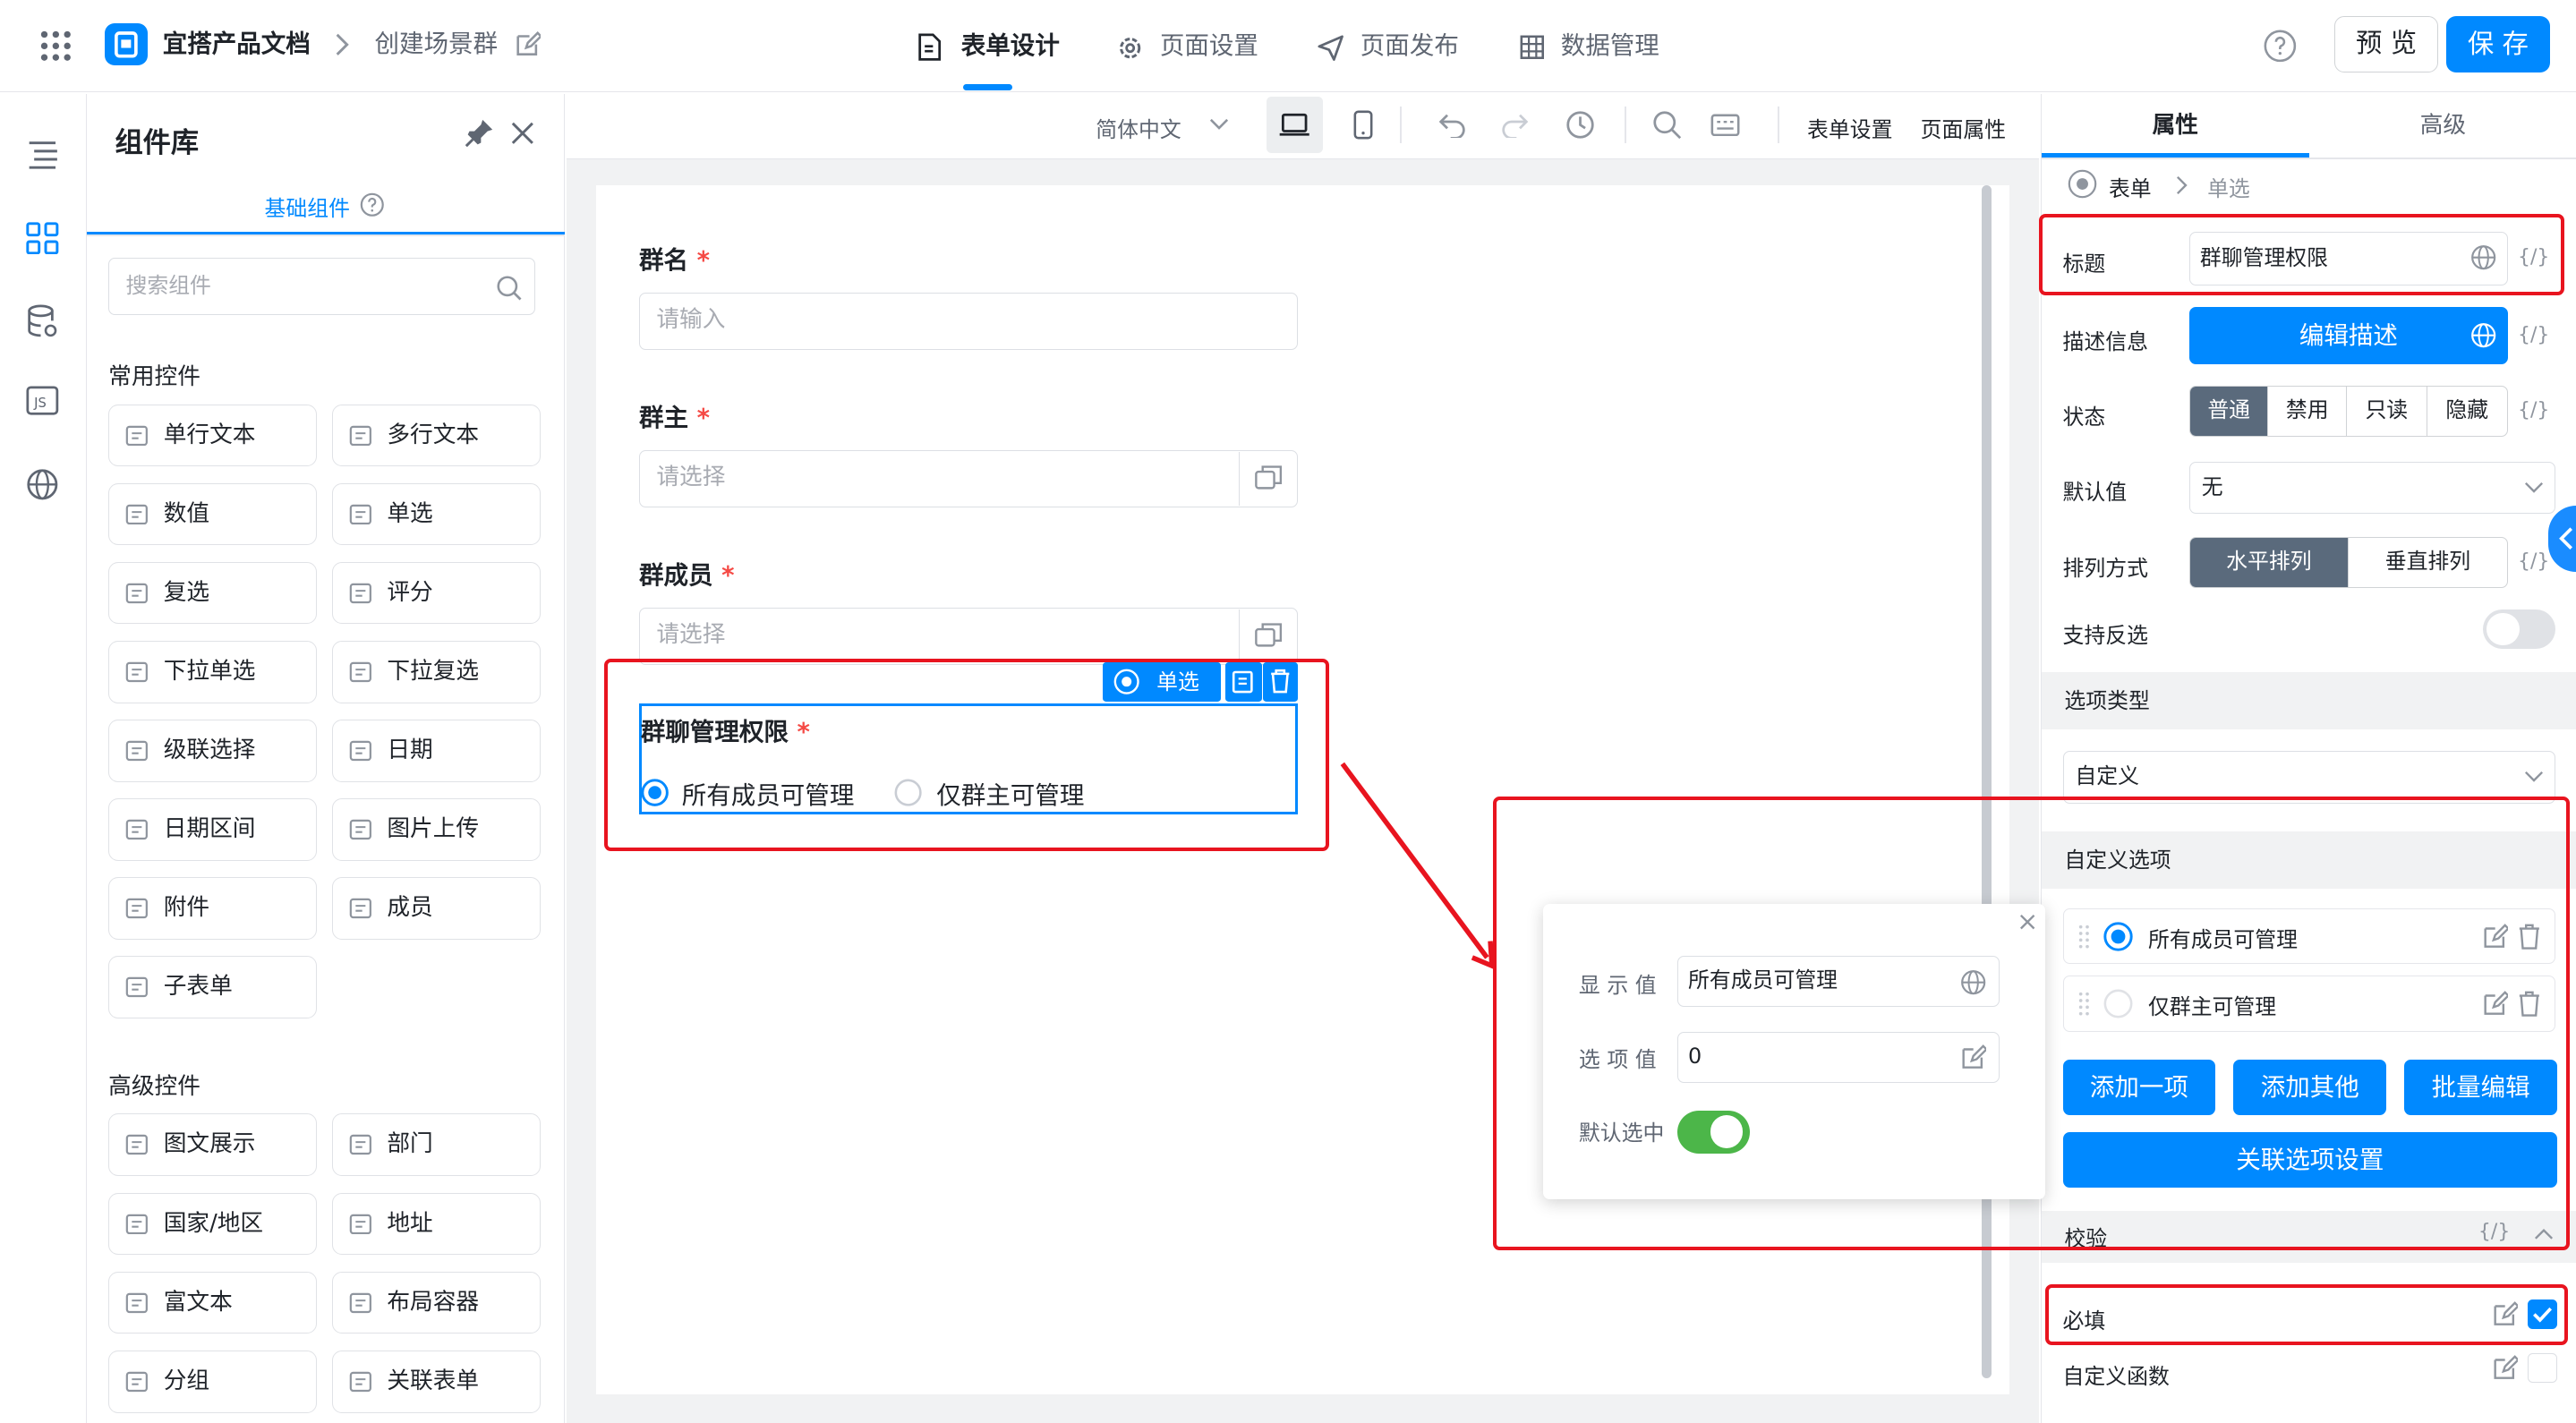  Describe the element at coordinates (1410, 46) in the screenshot. I see `tab-page-publish: 页面发布` at that location.